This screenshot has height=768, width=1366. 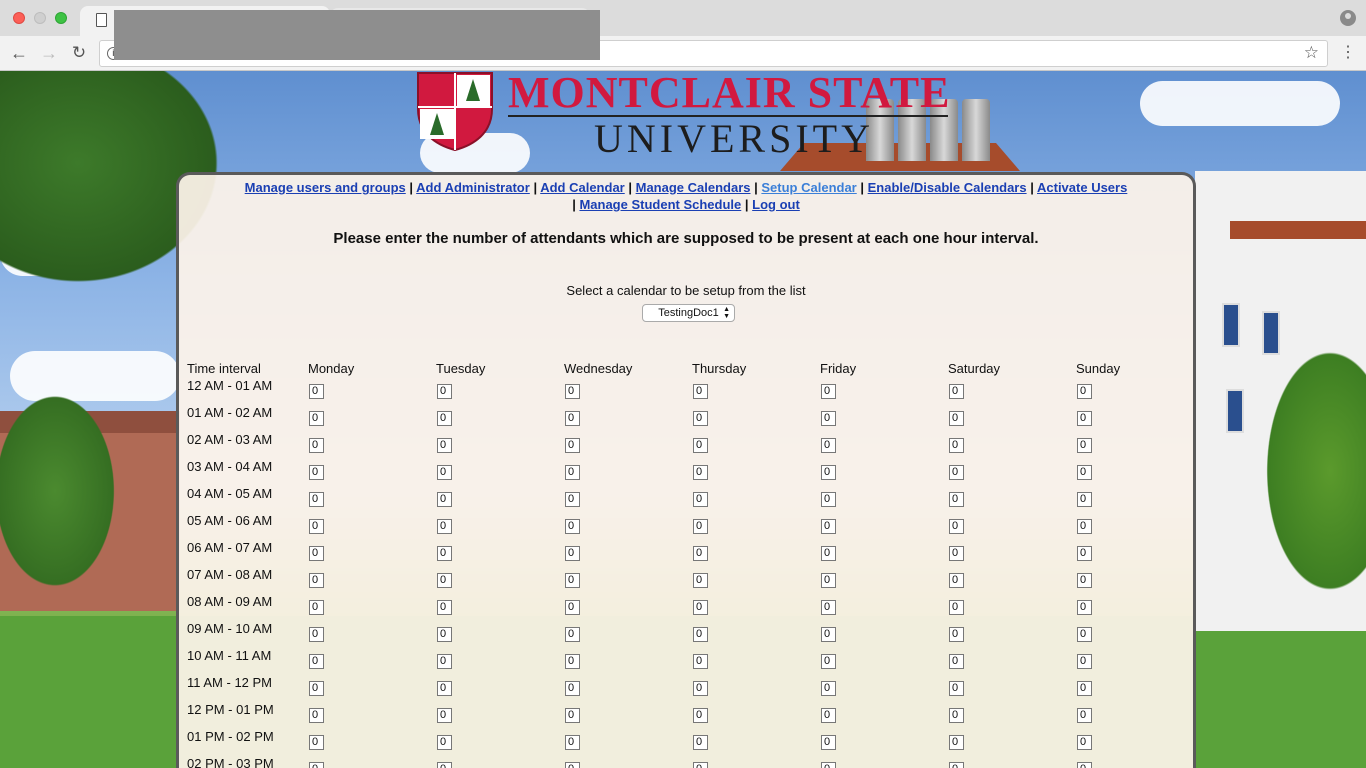 I want to click on back-arrow-icon: ←, so click(x=19, y=53).